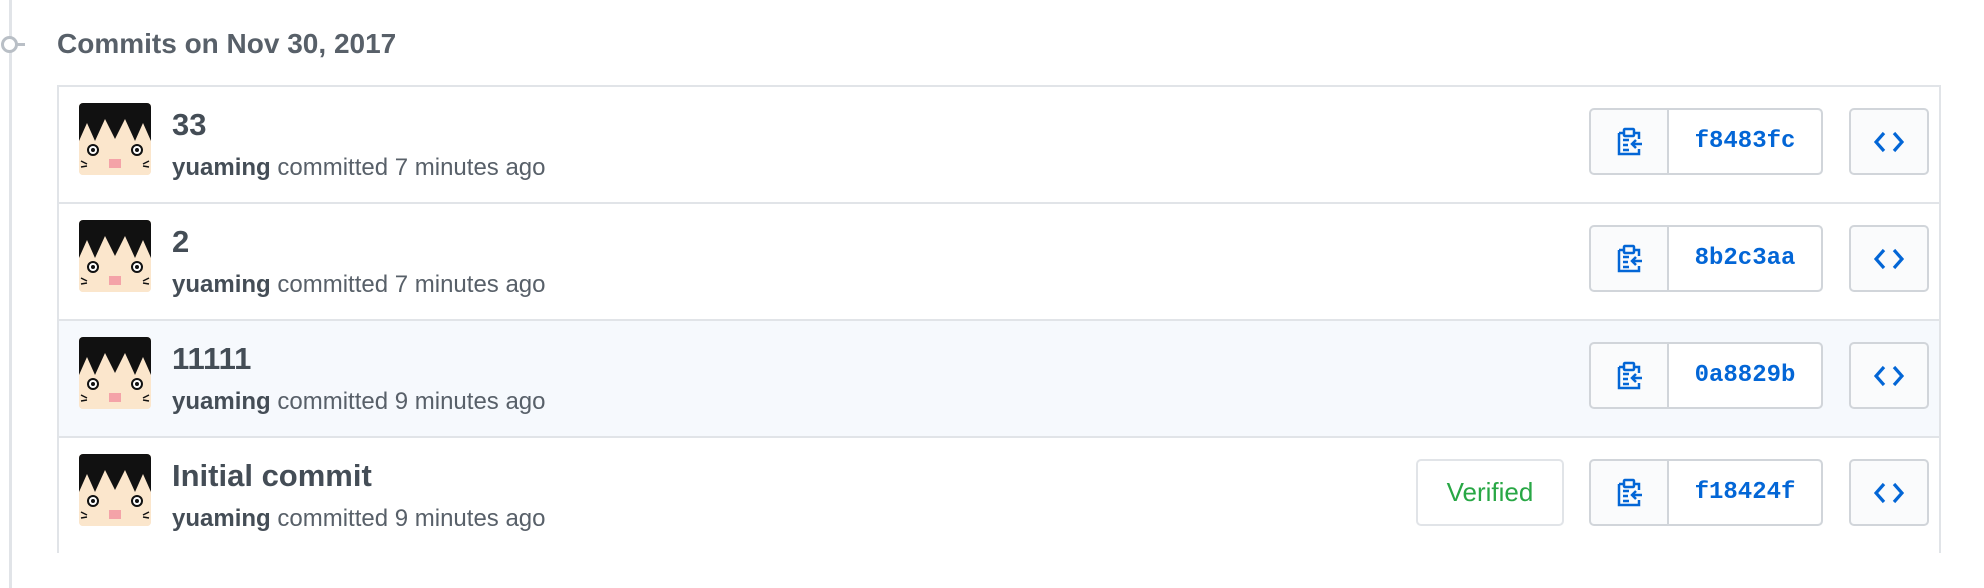 The height and width of the screenshot is (588, 1984). What do you see at coordinates (1745, 141) in the screenshot?
I see `commit-sha-link: f8483fc` at bounding box center [1745, 141].